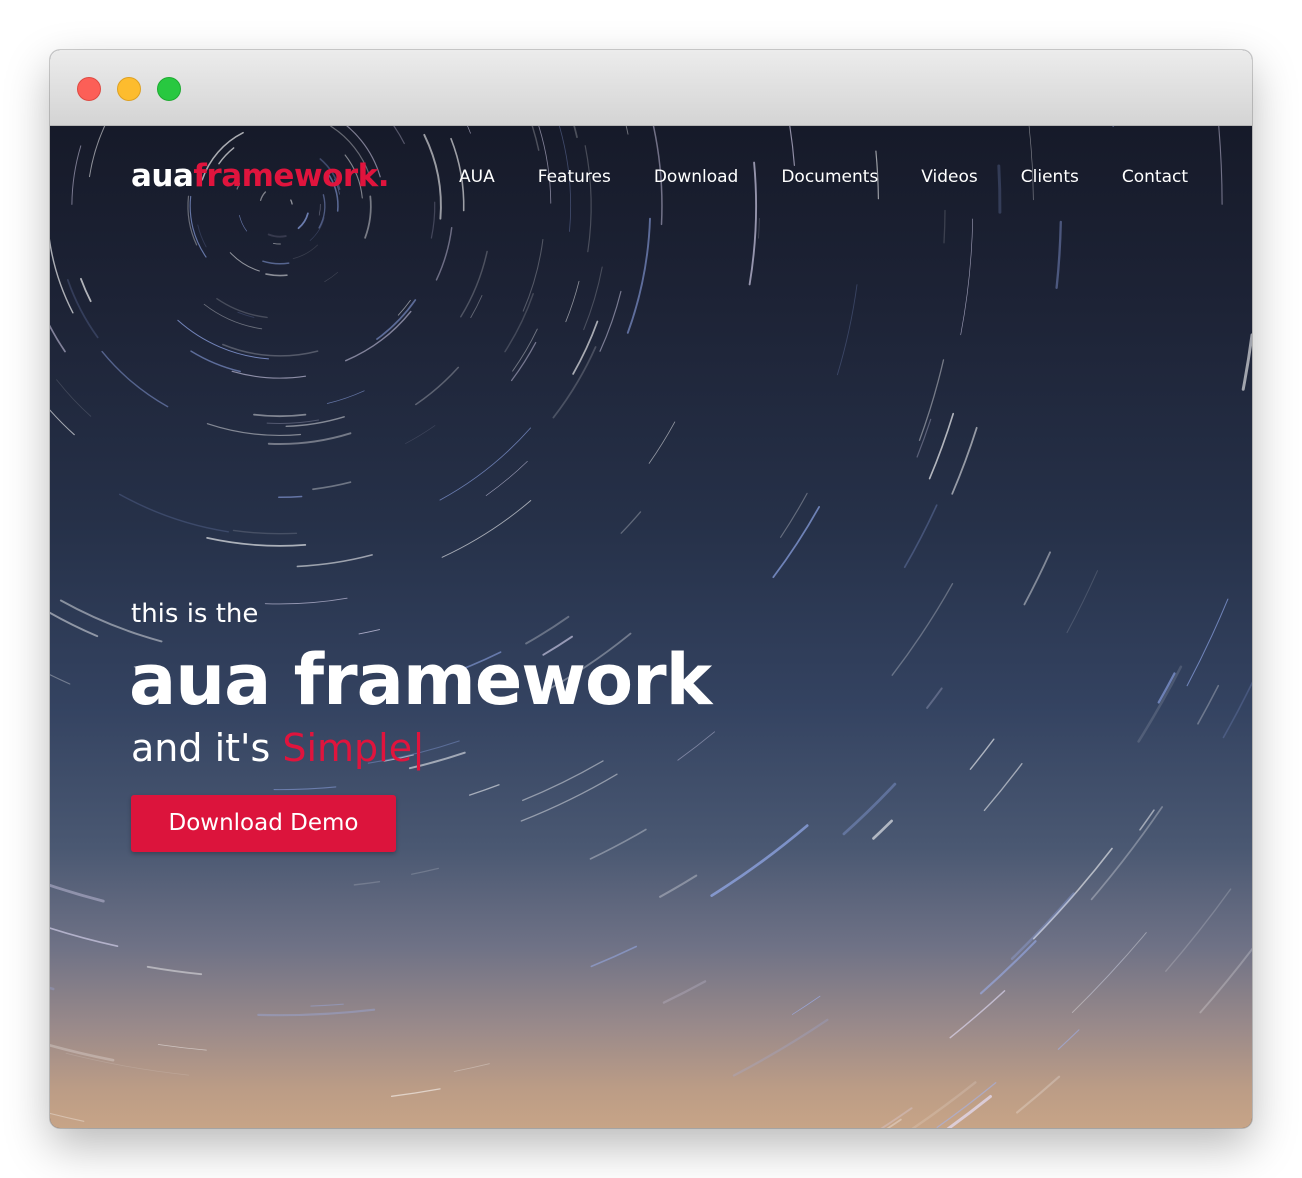  I want to click on hero-headline: aua framework, so click(420, 680).